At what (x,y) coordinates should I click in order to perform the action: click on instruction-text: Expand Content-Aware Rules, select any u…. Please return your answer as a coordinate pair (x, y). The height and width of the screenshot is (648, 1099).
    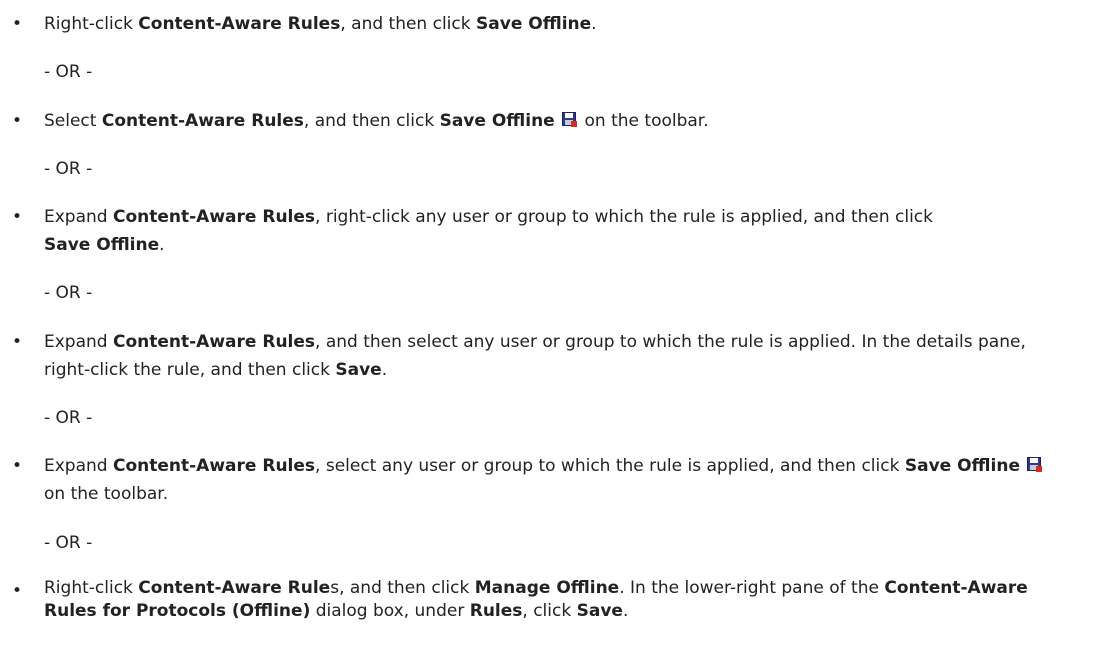
    Looking at the image, I should click on (549, 480).